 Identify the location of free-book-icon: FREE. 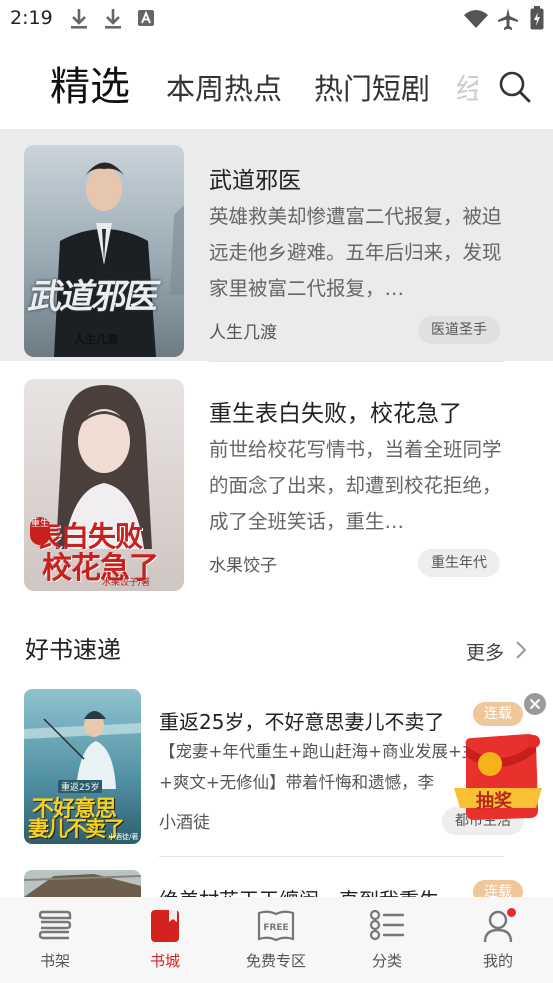
(276, 926).